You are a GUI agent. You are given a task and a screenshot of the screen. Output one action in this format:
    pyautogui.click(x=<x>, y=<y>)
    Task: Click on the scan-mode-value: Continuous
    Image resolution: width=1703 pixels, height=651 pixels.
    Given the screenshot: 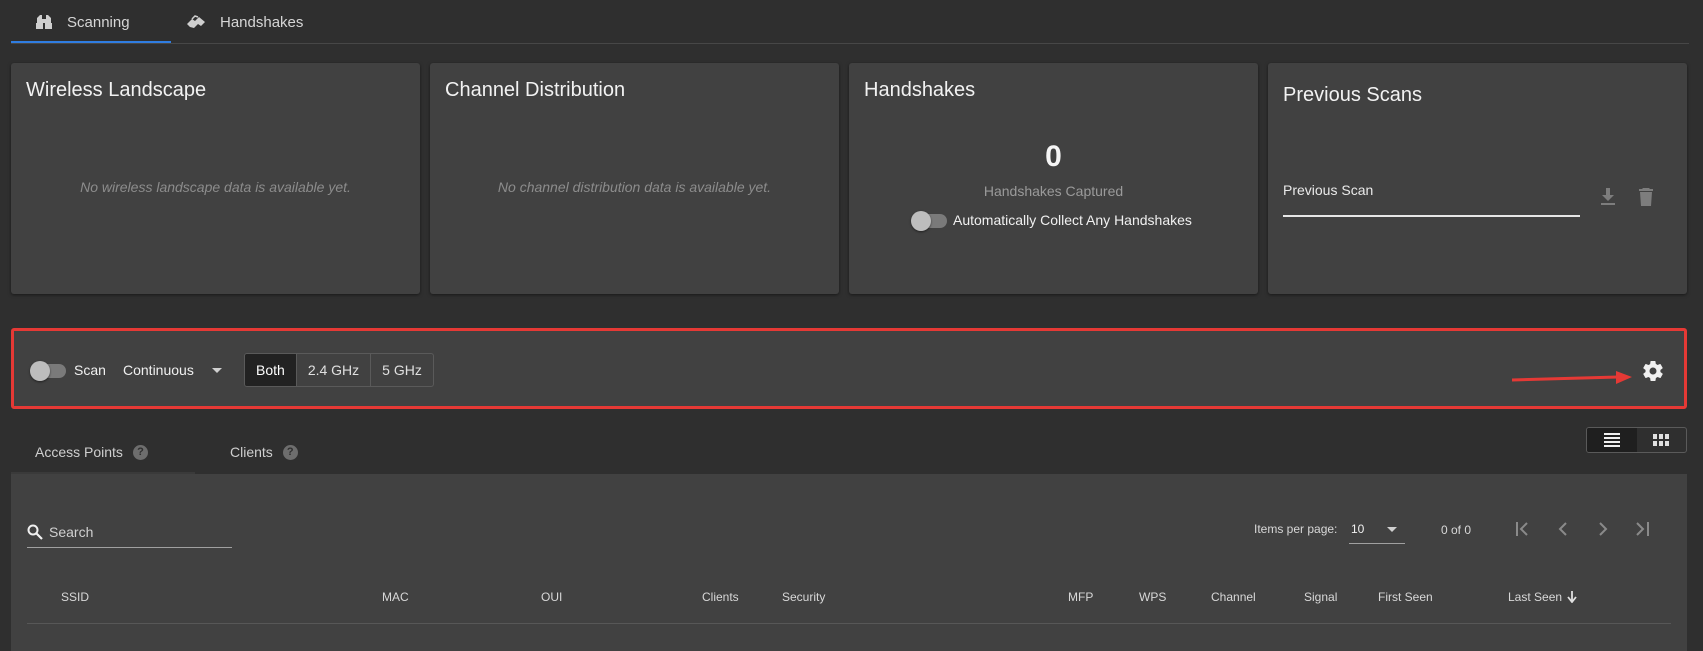 What is the action you would take?
    pyautogui.click(x=158, y=370)
    